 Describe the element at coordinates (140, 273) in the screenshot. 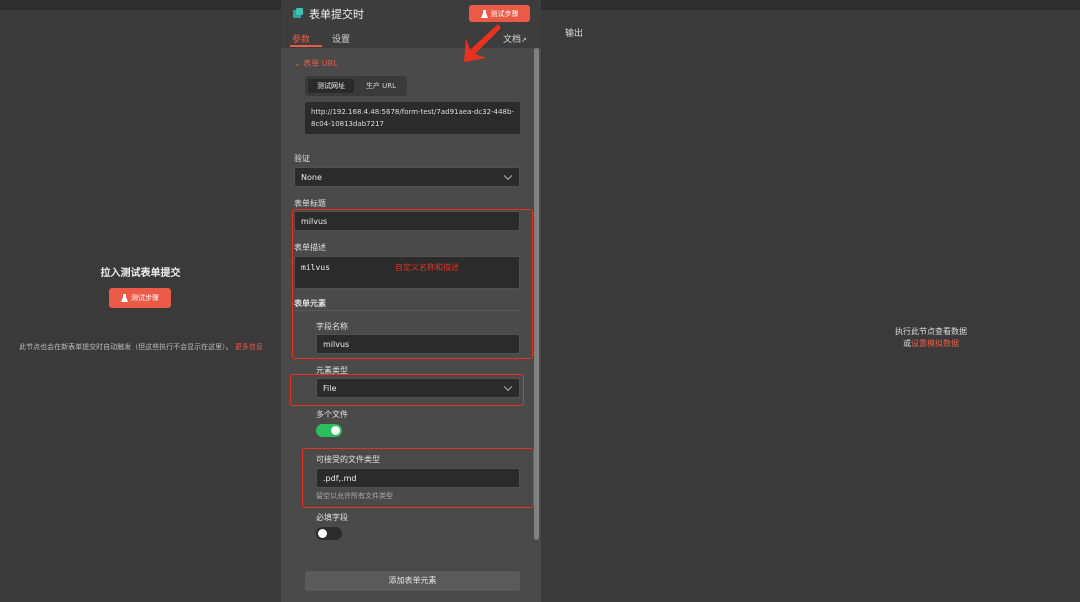

I see `input-panel-title: 拉入测试表单提交` at that location.